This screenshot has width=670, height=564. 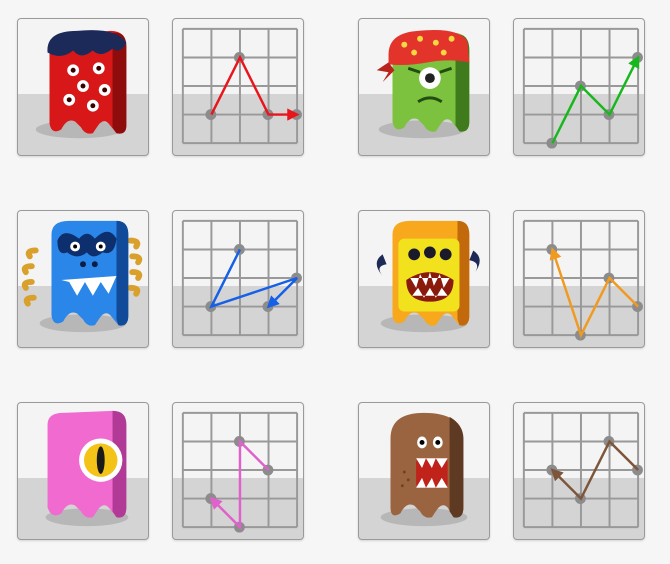 What do you see at coordinates (87, 468) in the screenshot?
I see `pink-monster-icon` at bounding box center [87, 468].